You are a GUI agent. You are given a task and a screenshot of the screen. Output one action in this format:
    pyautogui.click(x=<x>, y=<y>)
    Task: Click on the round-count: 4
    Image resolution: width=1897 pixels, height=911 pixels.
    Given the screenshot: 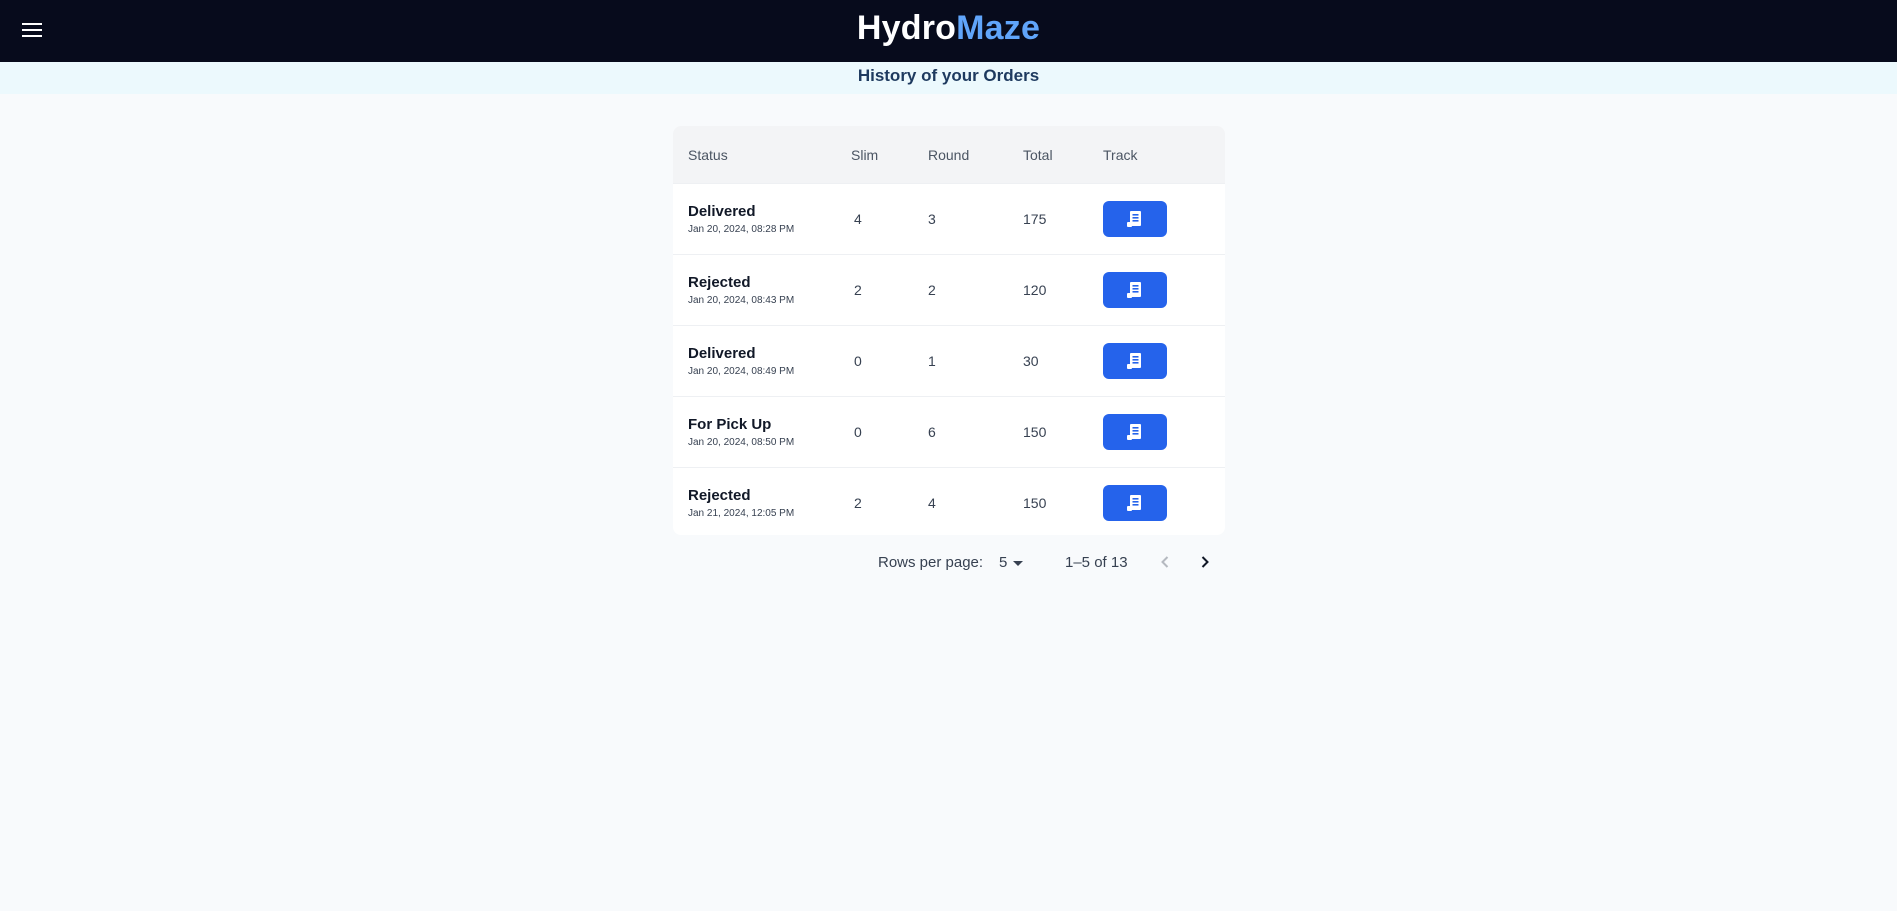 What is the action you would take?
    pyautogui.click(x=932, y=503)
    